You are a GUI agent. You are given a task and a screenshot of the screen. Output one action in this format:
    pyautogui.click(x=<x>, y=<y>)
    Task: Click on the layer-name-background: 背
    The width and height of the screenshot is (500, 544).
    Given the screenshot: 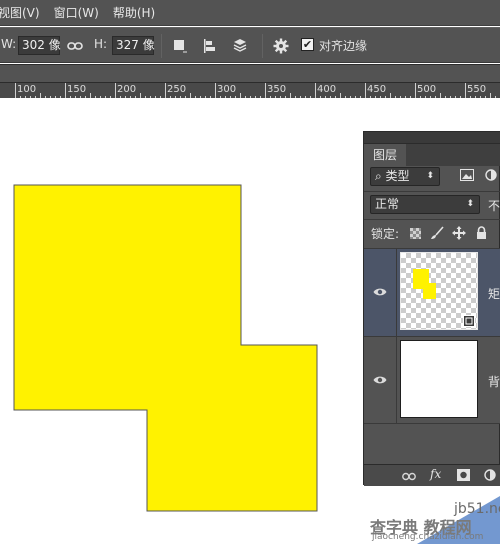 What is the action you would take?
    pyautogui.click(x=494, y=381)
    